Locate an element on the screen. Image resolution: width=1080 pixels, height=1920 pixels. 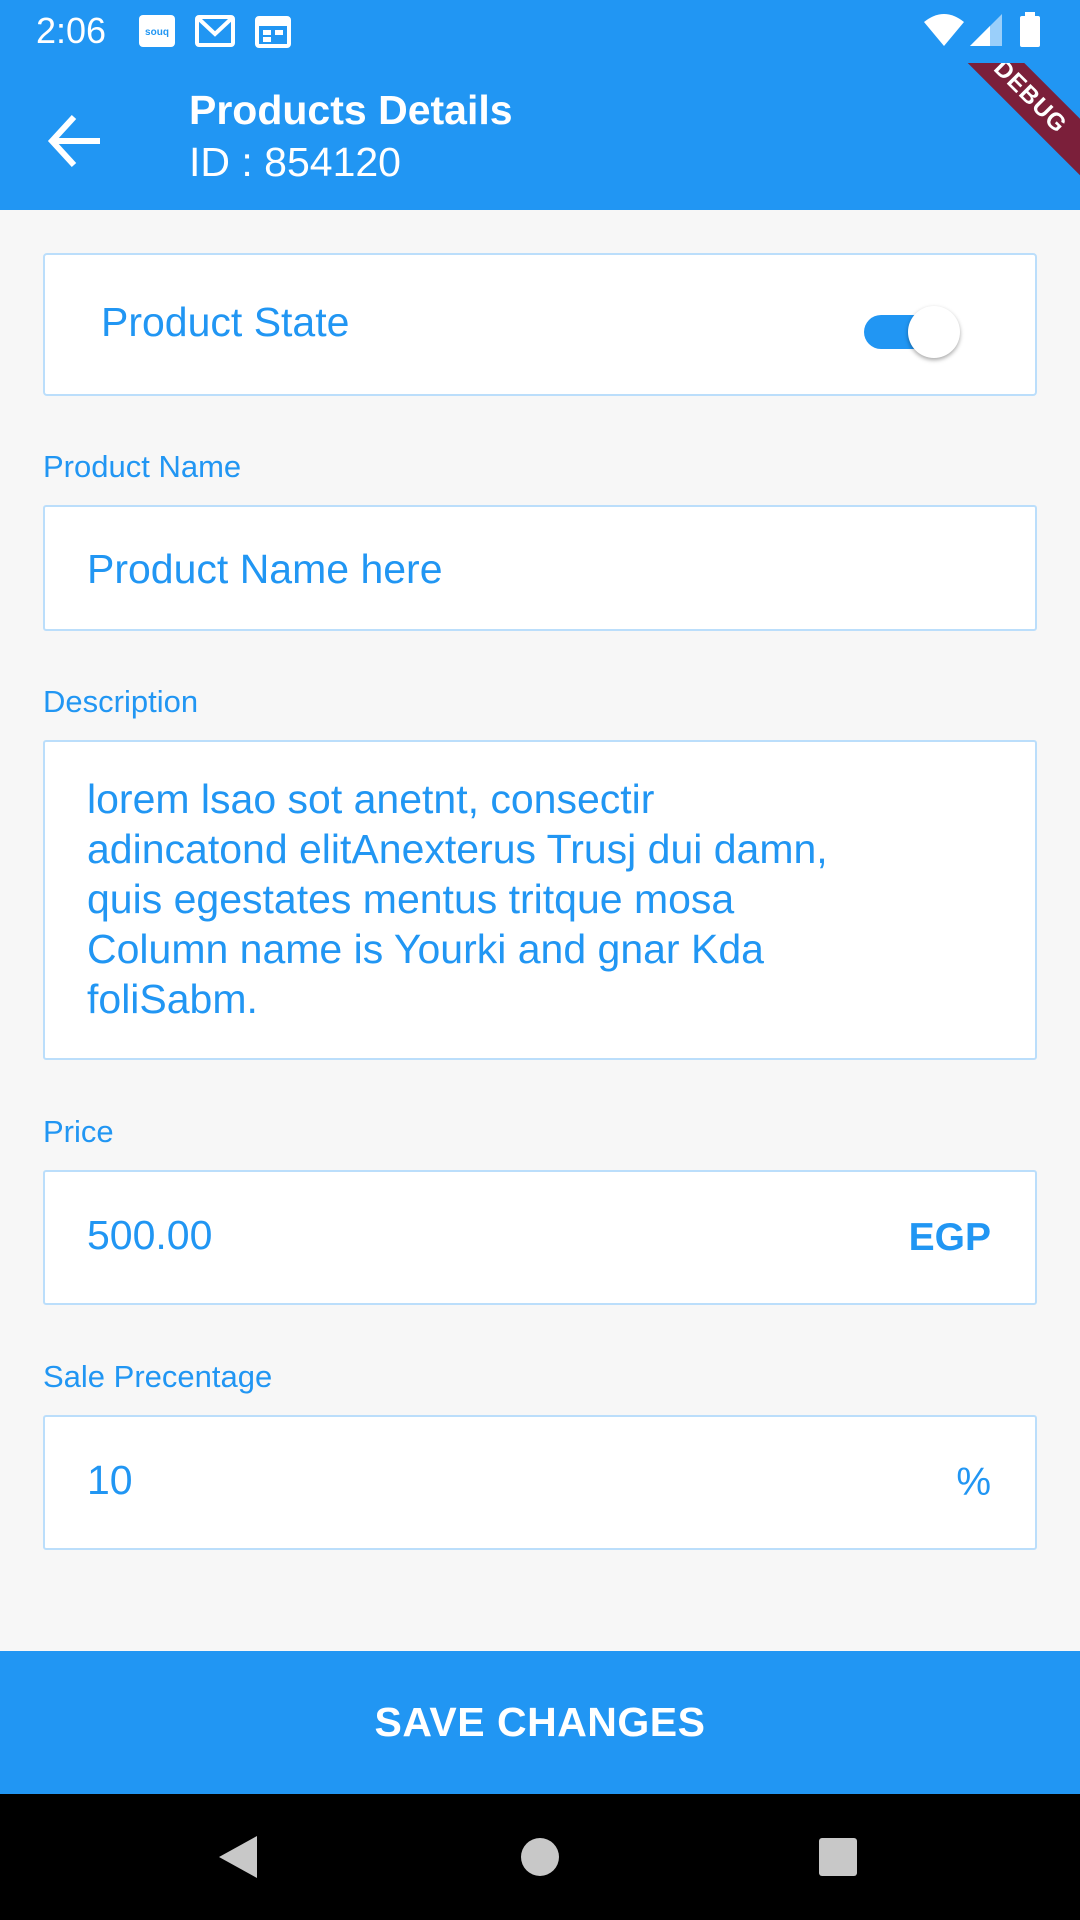
arrow-back-icon is located at coordinates (73, 141).